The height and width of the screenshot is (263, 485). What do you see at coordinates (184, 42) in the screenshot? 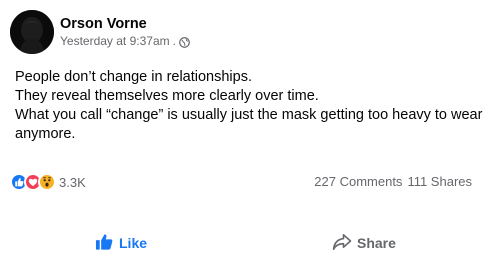
I see `globe-icon` at bounding box center [184, 42].